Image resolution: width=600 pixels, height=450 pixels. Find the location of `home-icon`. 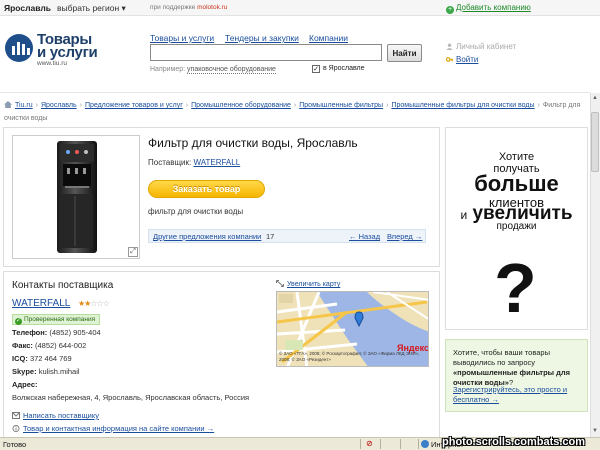

home-icon is located at coordinates (8, 104).